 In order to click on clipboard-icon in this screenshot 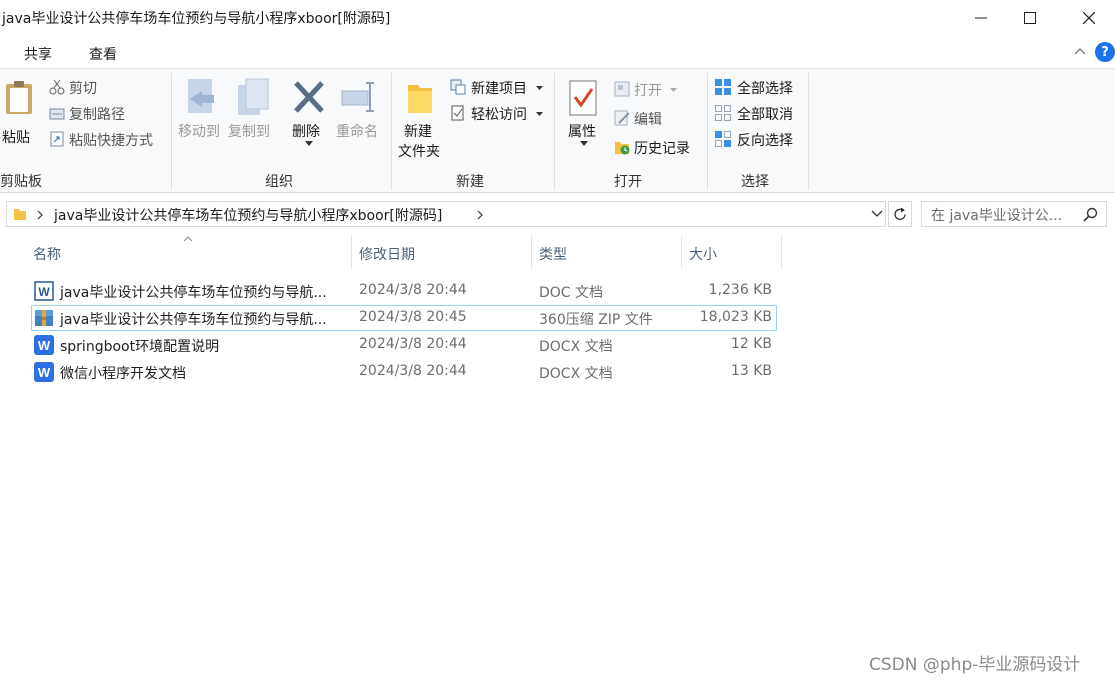, I will do `click(19, 97)`.